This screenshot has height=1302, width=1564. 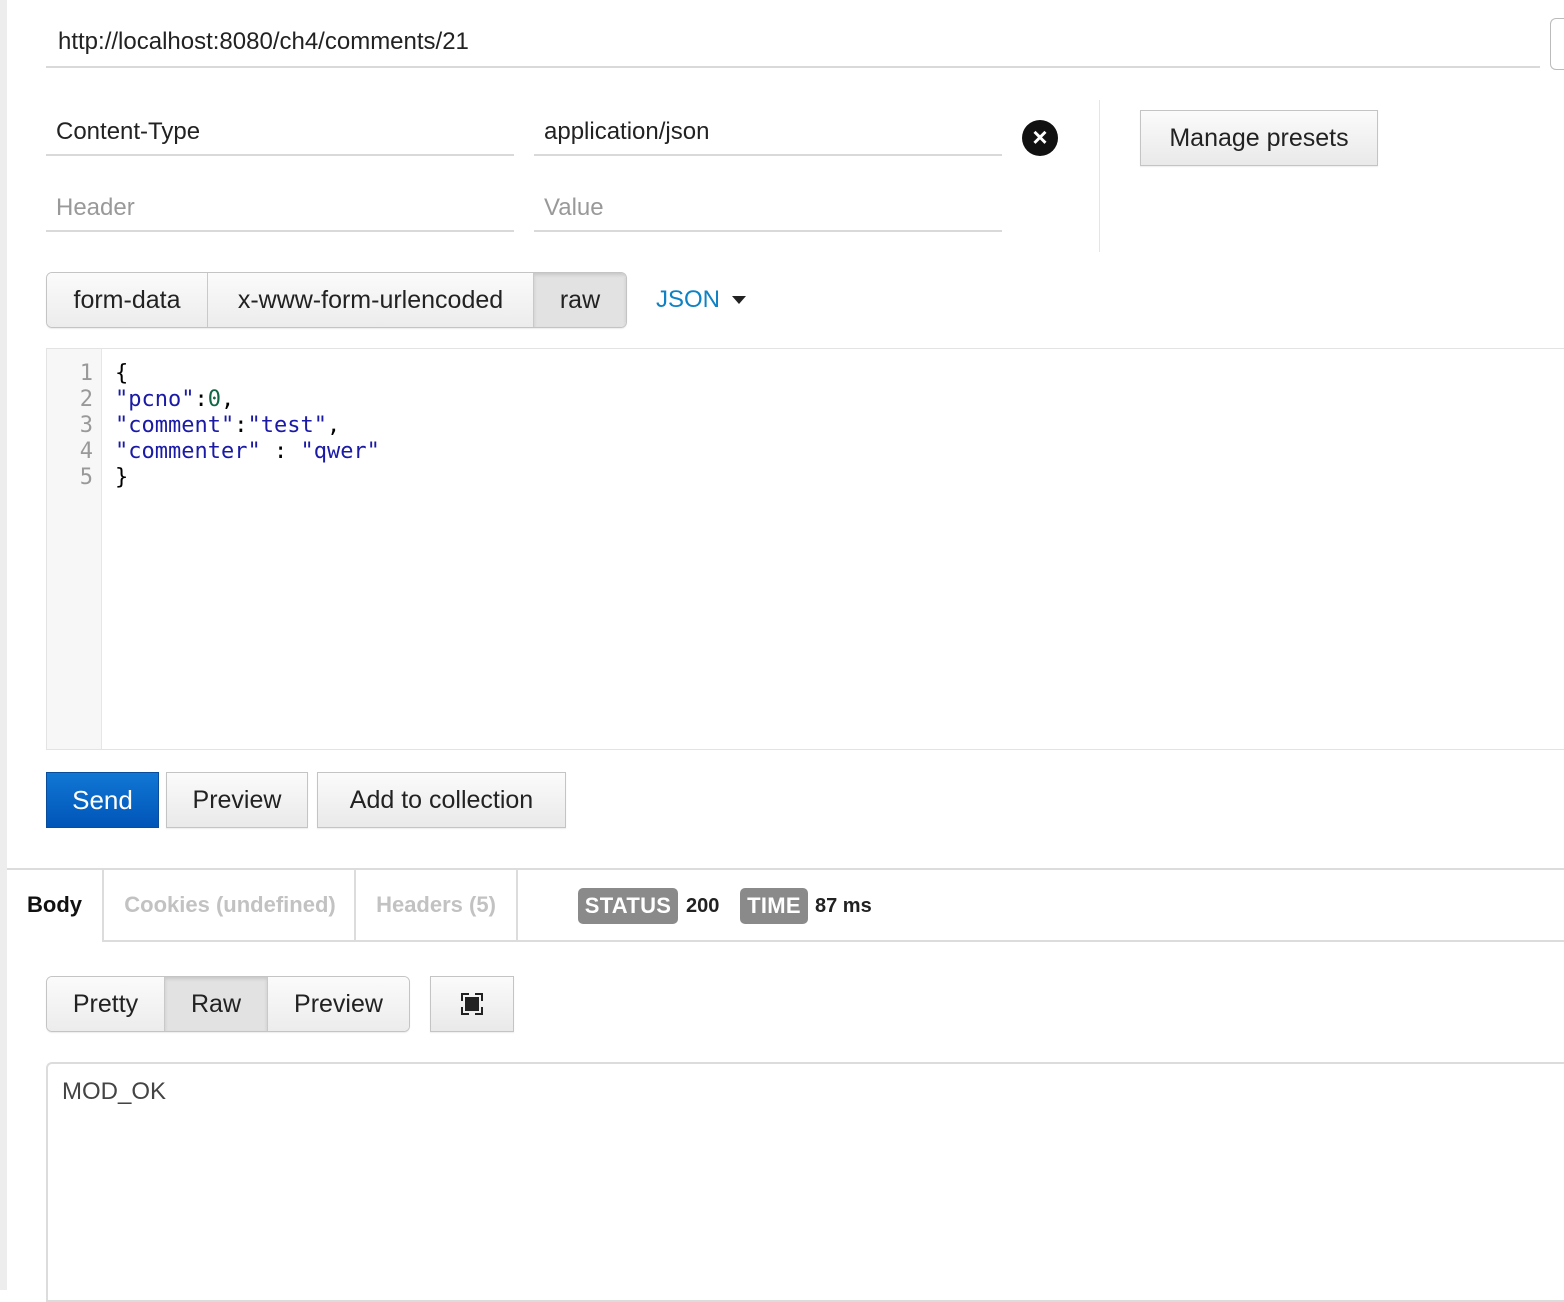 What do you see at coordinates (54, 905) in the screenshot?
I see `tab-body: Body` at bounding box center [54, 905].